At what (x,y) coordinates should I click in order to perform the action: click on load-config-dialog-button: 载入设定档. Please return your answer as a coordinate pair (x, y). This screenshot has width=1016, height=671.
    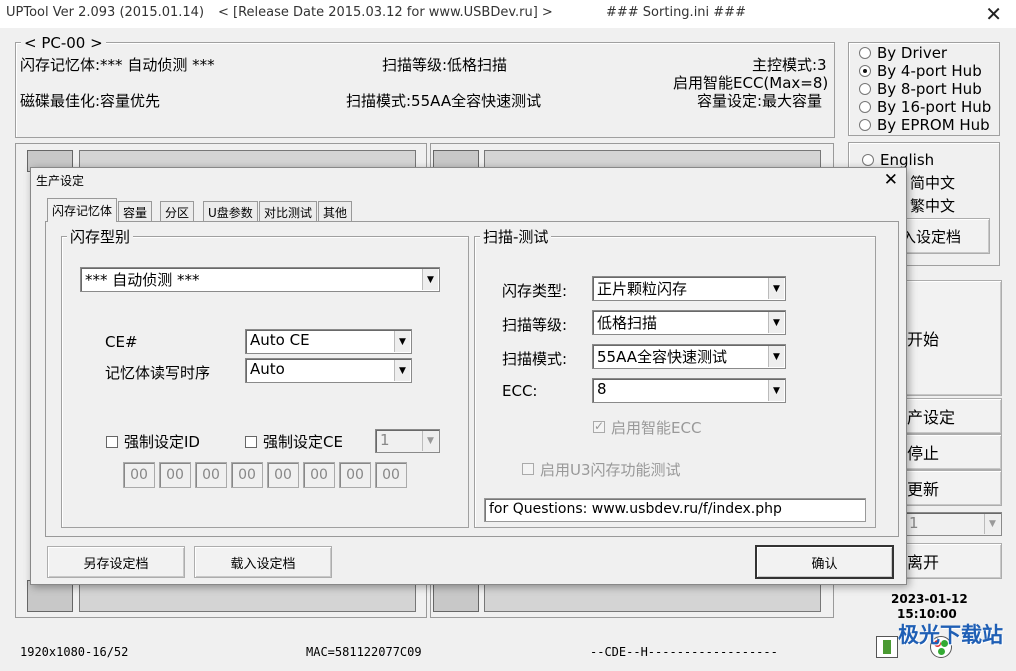
    Looking at the image, I should click on (263, 562).